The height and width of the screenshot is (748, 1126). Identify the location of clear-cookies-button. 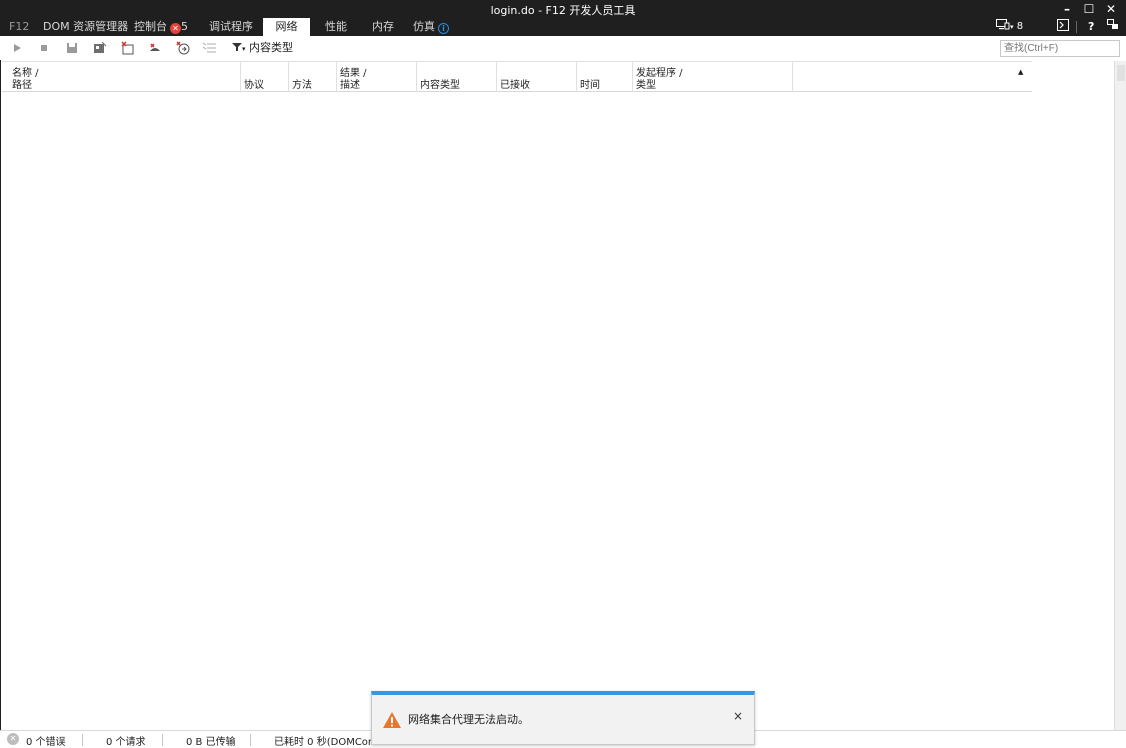
(183, 48).